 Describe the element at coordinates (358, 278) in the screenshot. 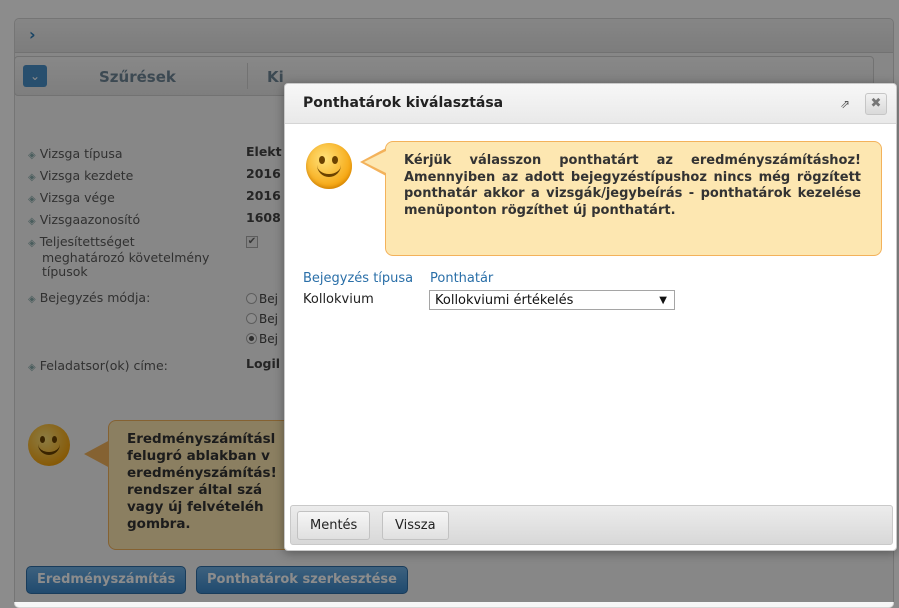

I see `column-header-bejegyzes-tipusa: Bejegyzés típusa` at that location.